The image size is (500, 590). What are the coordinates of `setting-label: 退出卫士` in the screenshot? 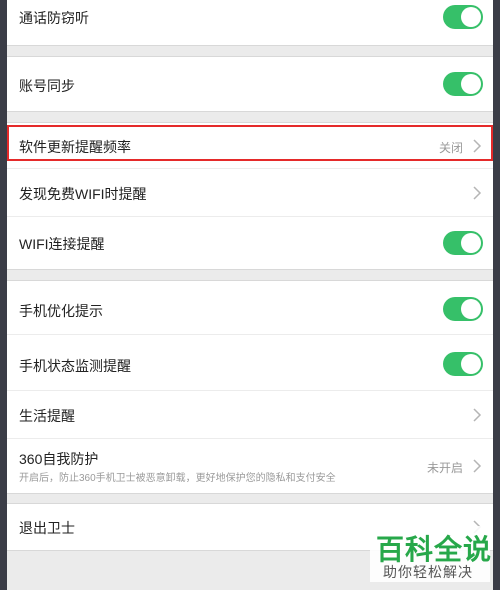 It's located at (47, 528).